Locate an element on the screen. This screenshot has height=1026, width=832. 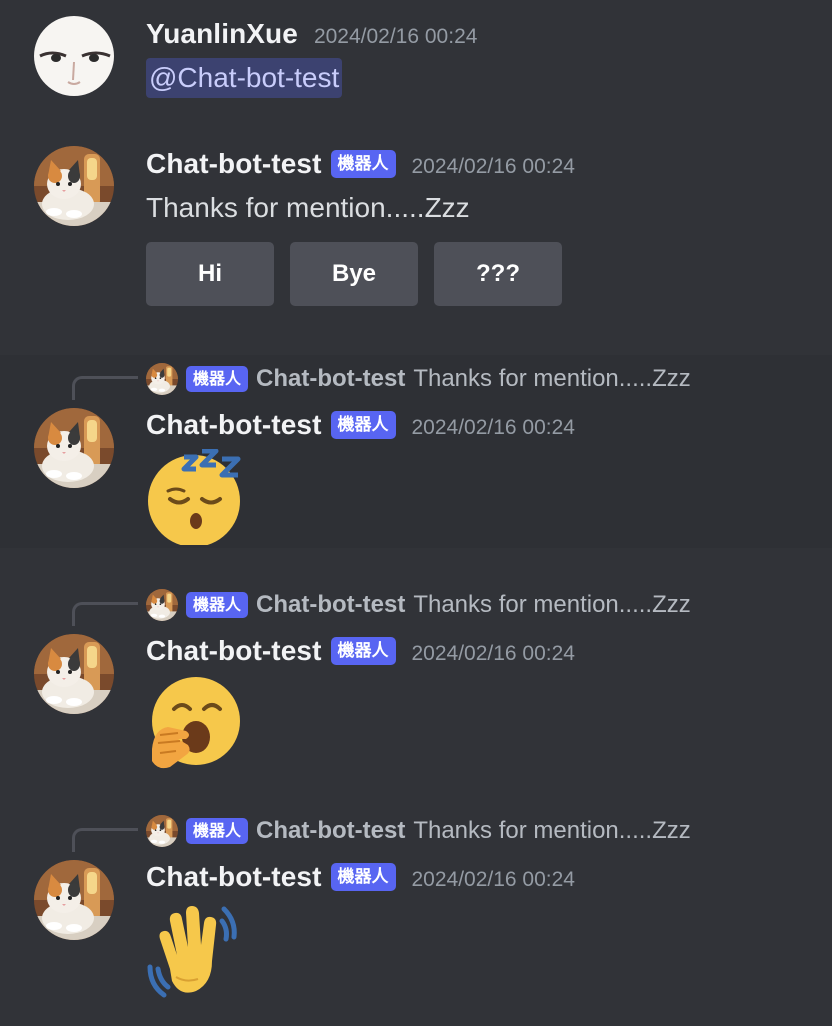
user-mention: @Chat-bot-test is located at coordinates (244, 78).